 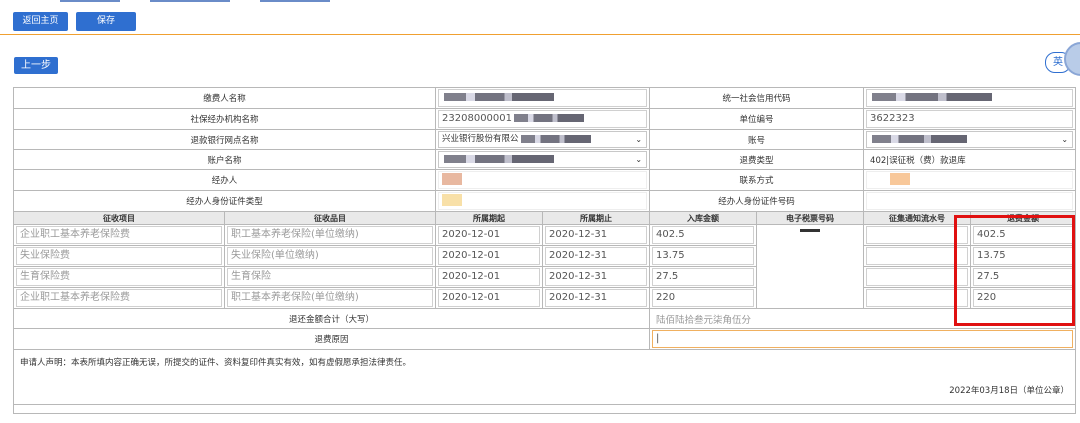 I want to click on unit-no-label: 单位编号, so click(x=757, y=119).